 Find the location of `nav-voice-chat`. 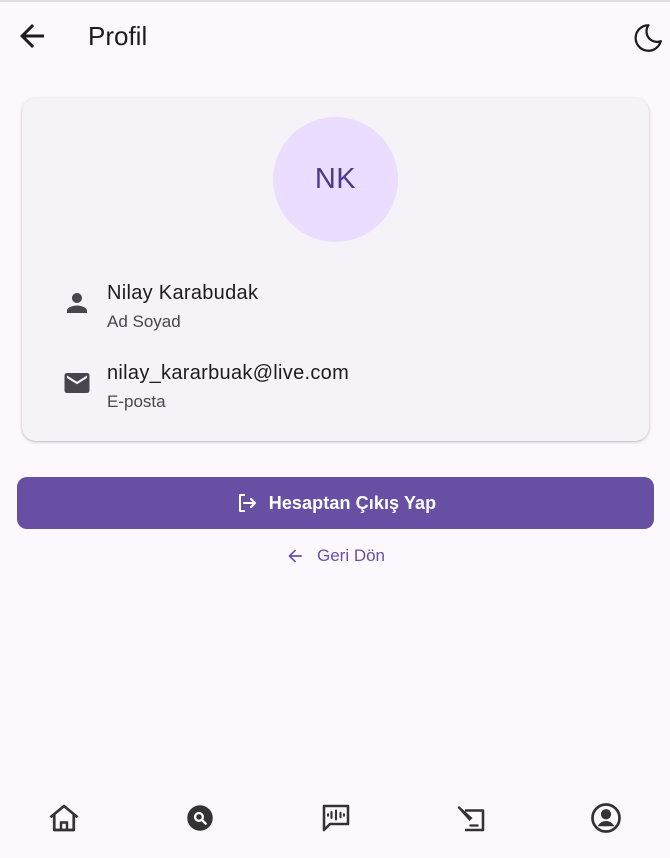

nav-voice-chat is located at coordinates (336, 818).